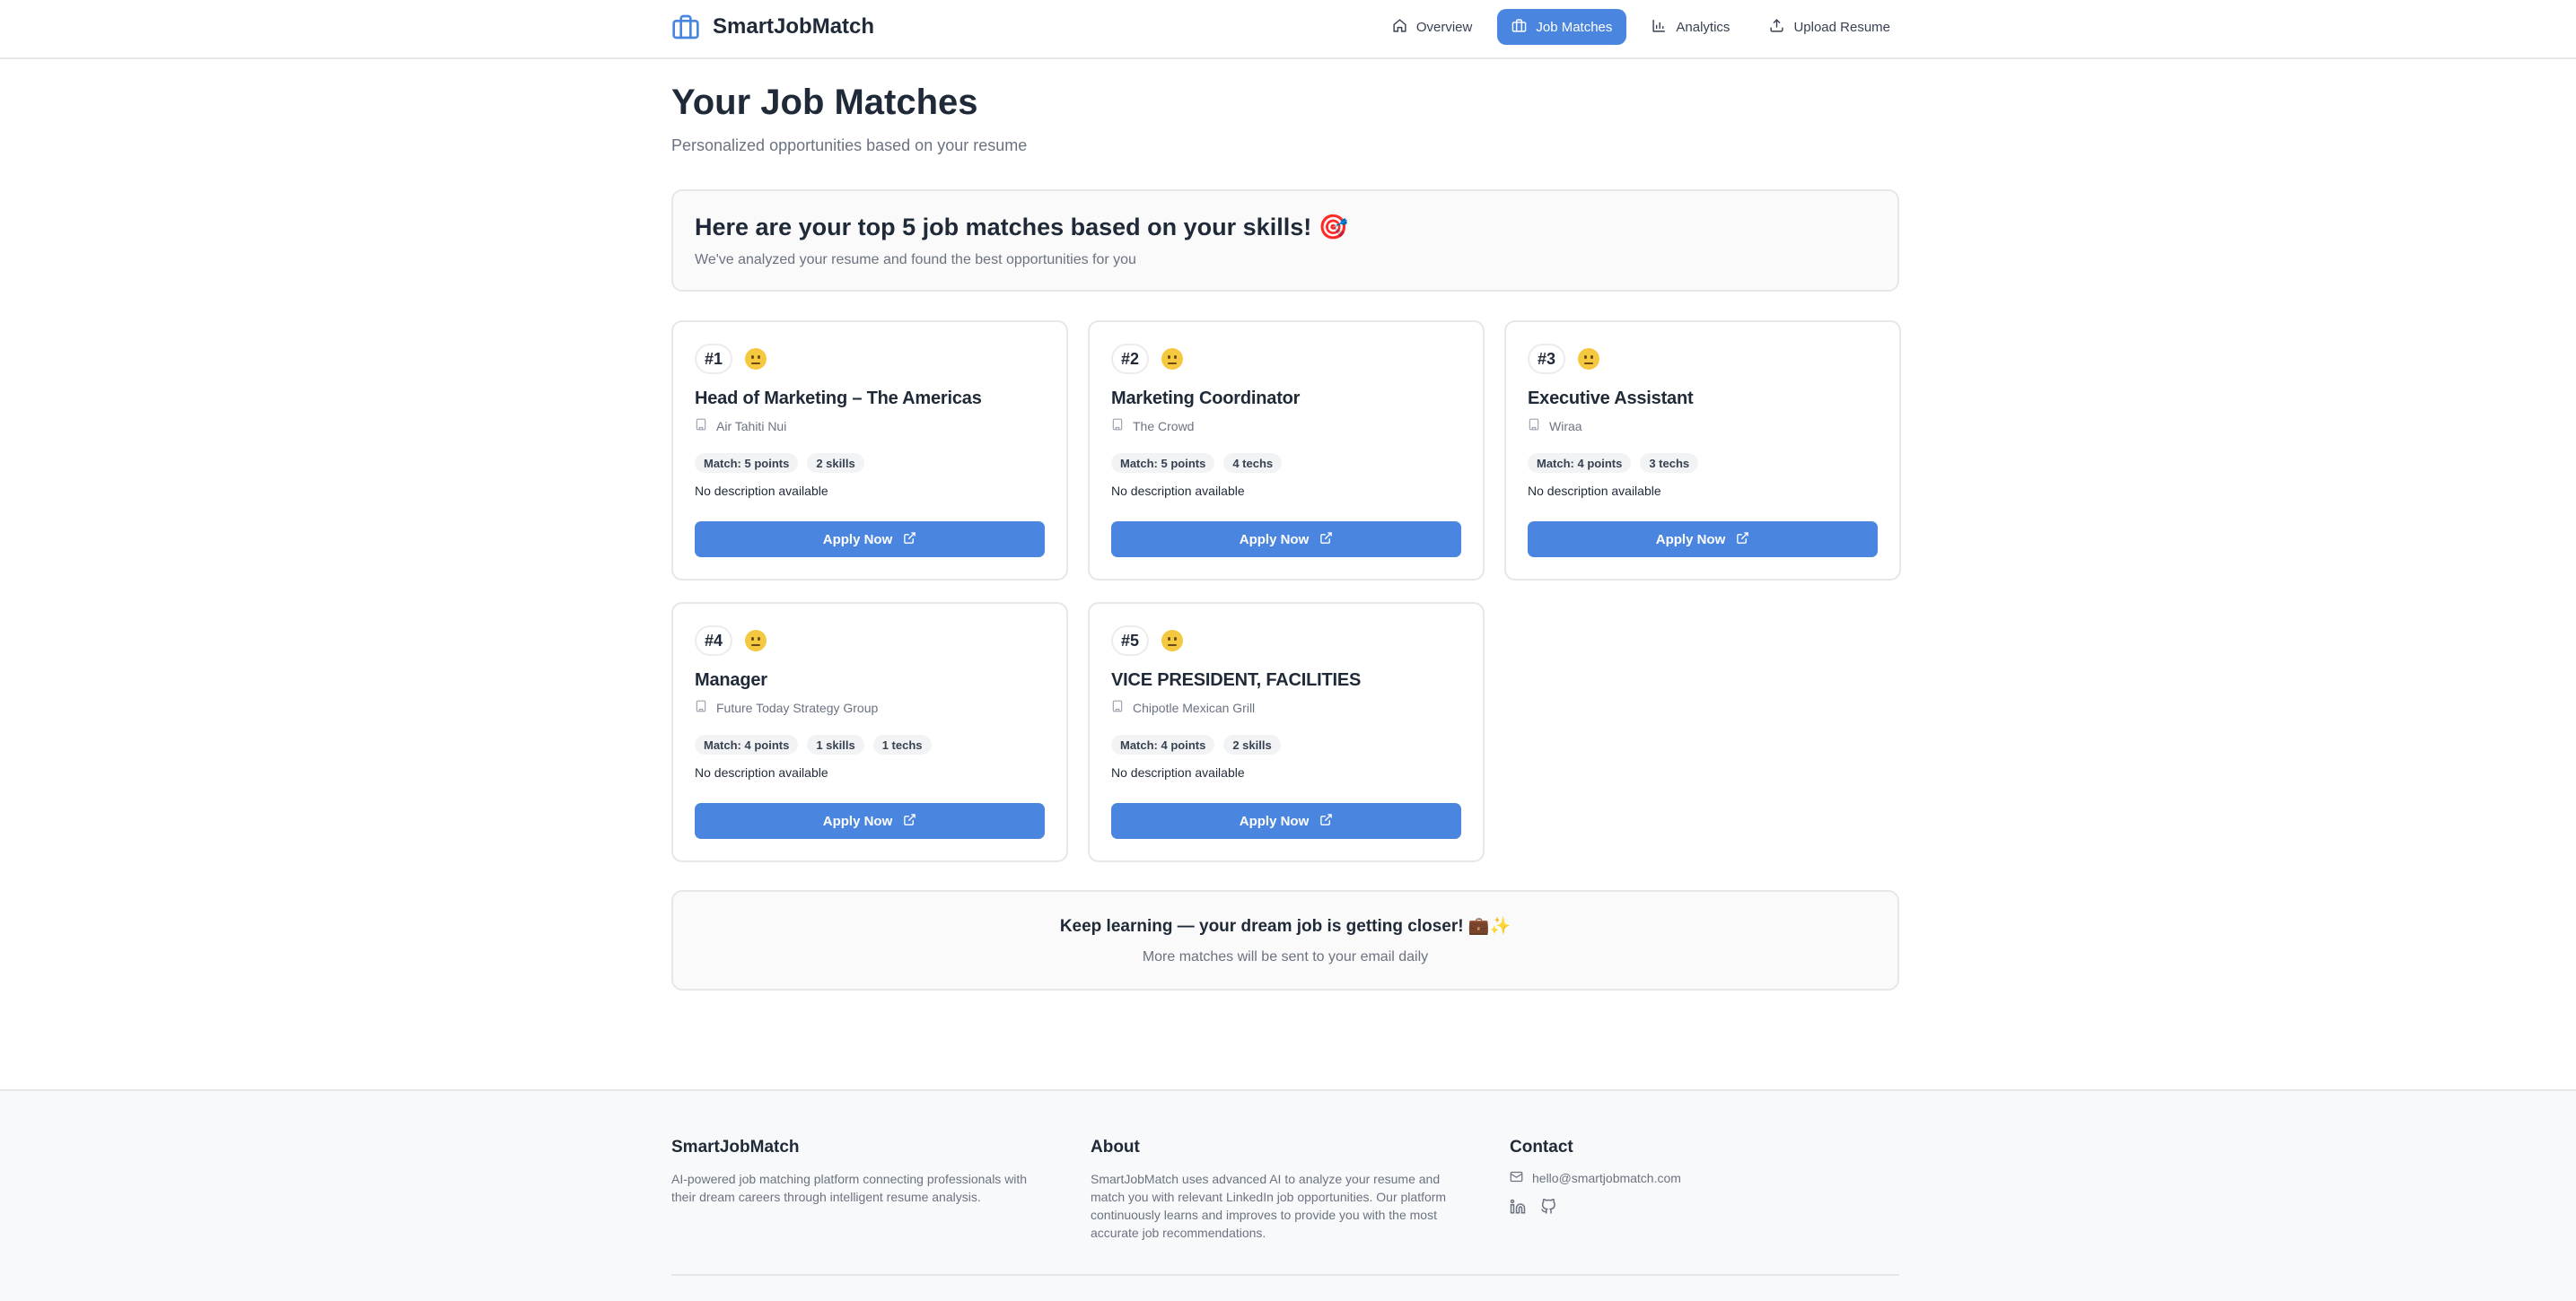  What do you see at coordinates (1606, 1178) in the screenshot?
I see `email-address: hello@smartjobmatch.com` at bounding box center [1606, 1178].